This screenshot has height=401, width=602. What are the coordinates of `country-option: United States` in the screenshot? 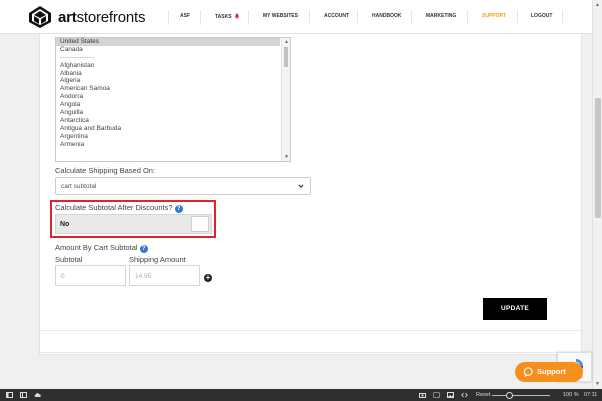 It's located at (168, 42).